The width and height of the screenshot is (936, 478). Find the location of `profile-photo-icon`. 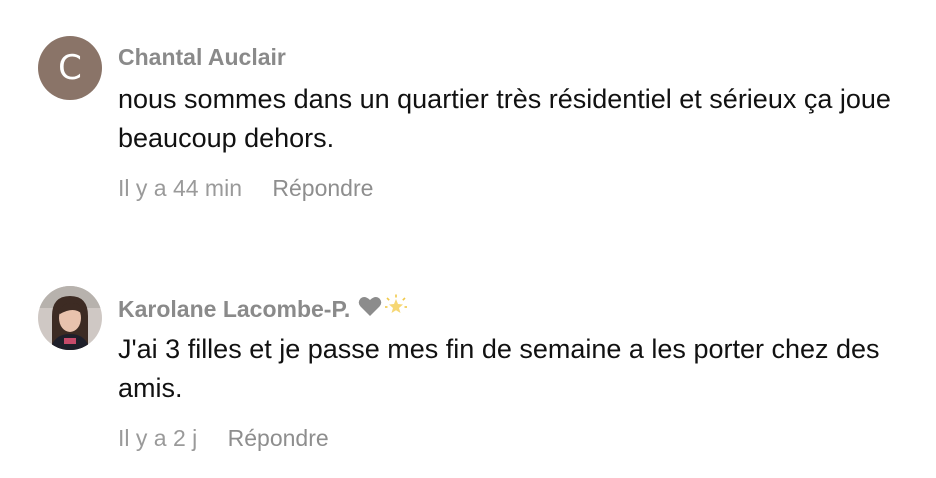

profile-photo-icon is located at coordinates (70, 318).